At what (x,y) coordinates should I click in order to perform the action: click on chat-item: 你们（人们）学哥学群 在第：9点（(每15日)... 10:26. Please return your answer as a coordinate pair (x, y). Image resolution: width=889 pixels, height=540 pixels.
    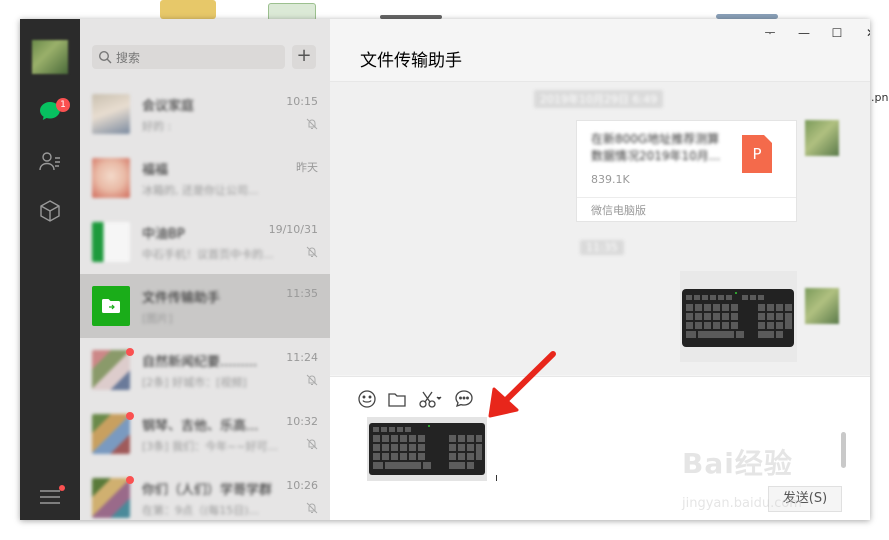
    Looking at the image, I should click on (205, 493).